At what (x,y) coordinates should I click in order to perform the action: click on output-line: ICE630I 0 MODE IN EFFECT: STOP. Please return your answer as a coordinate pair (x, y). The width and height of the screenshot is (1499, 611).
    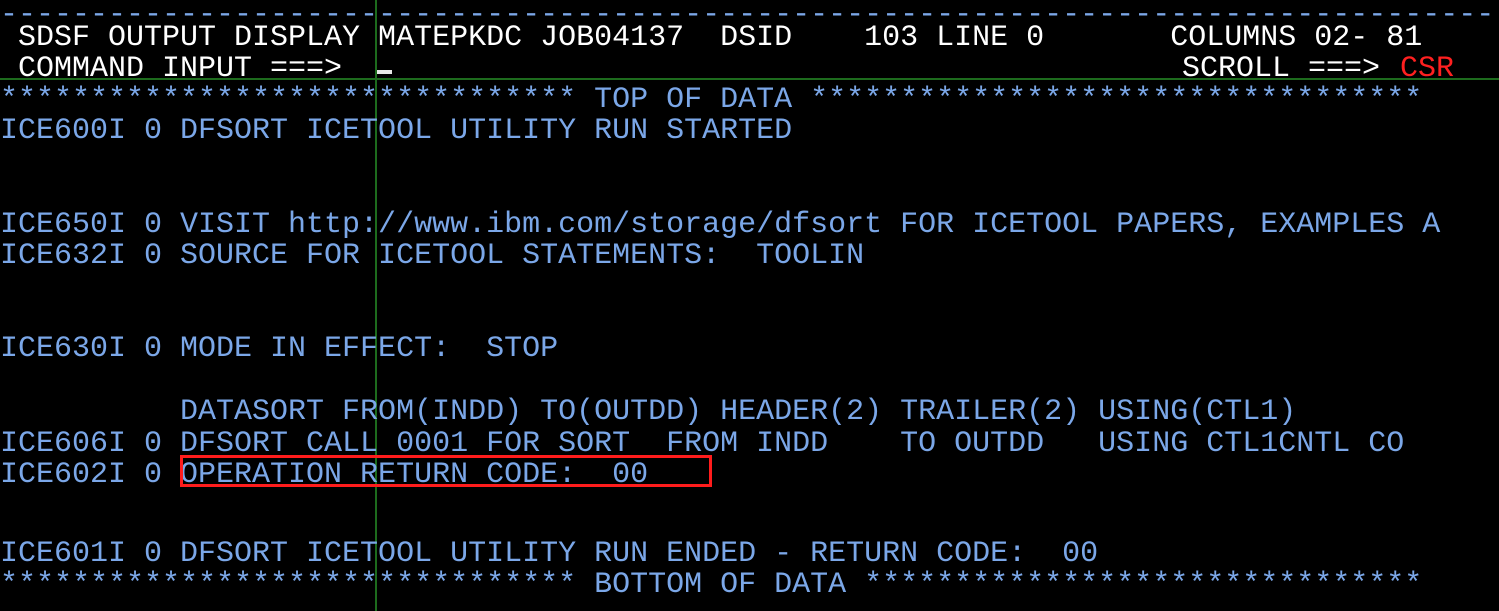
    Looking at the image, I should click on (279, 349).